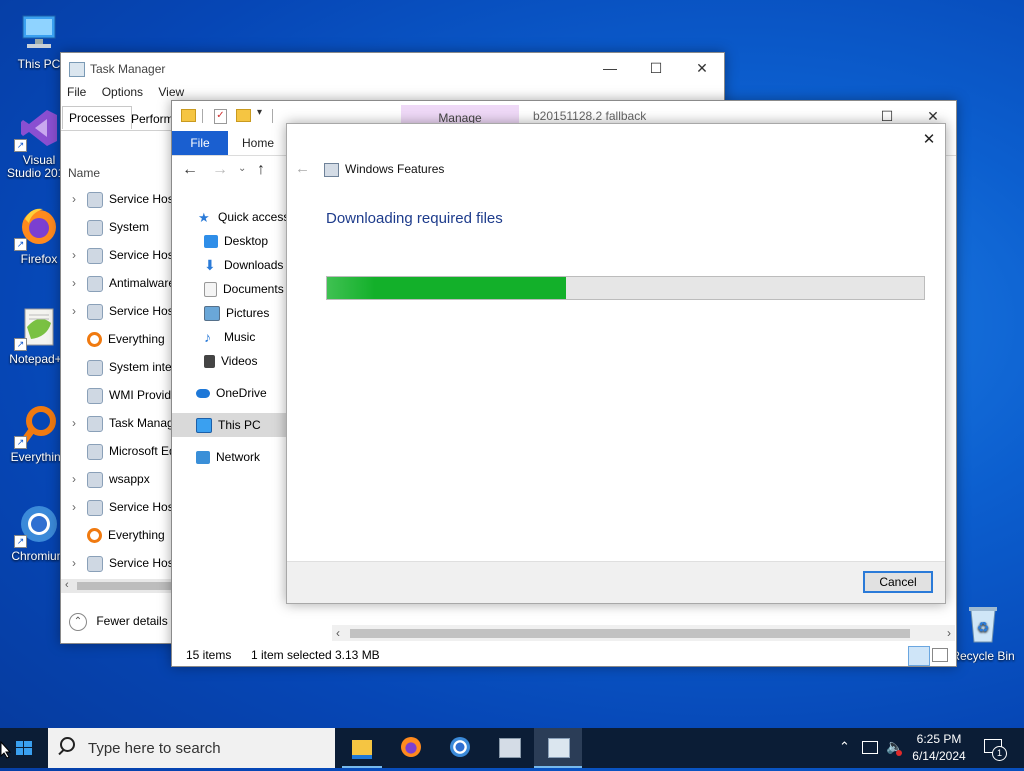  Describe the element at coordinates (362, 748) in the screenshot. I see `taskbar-file-explorer` at that location.